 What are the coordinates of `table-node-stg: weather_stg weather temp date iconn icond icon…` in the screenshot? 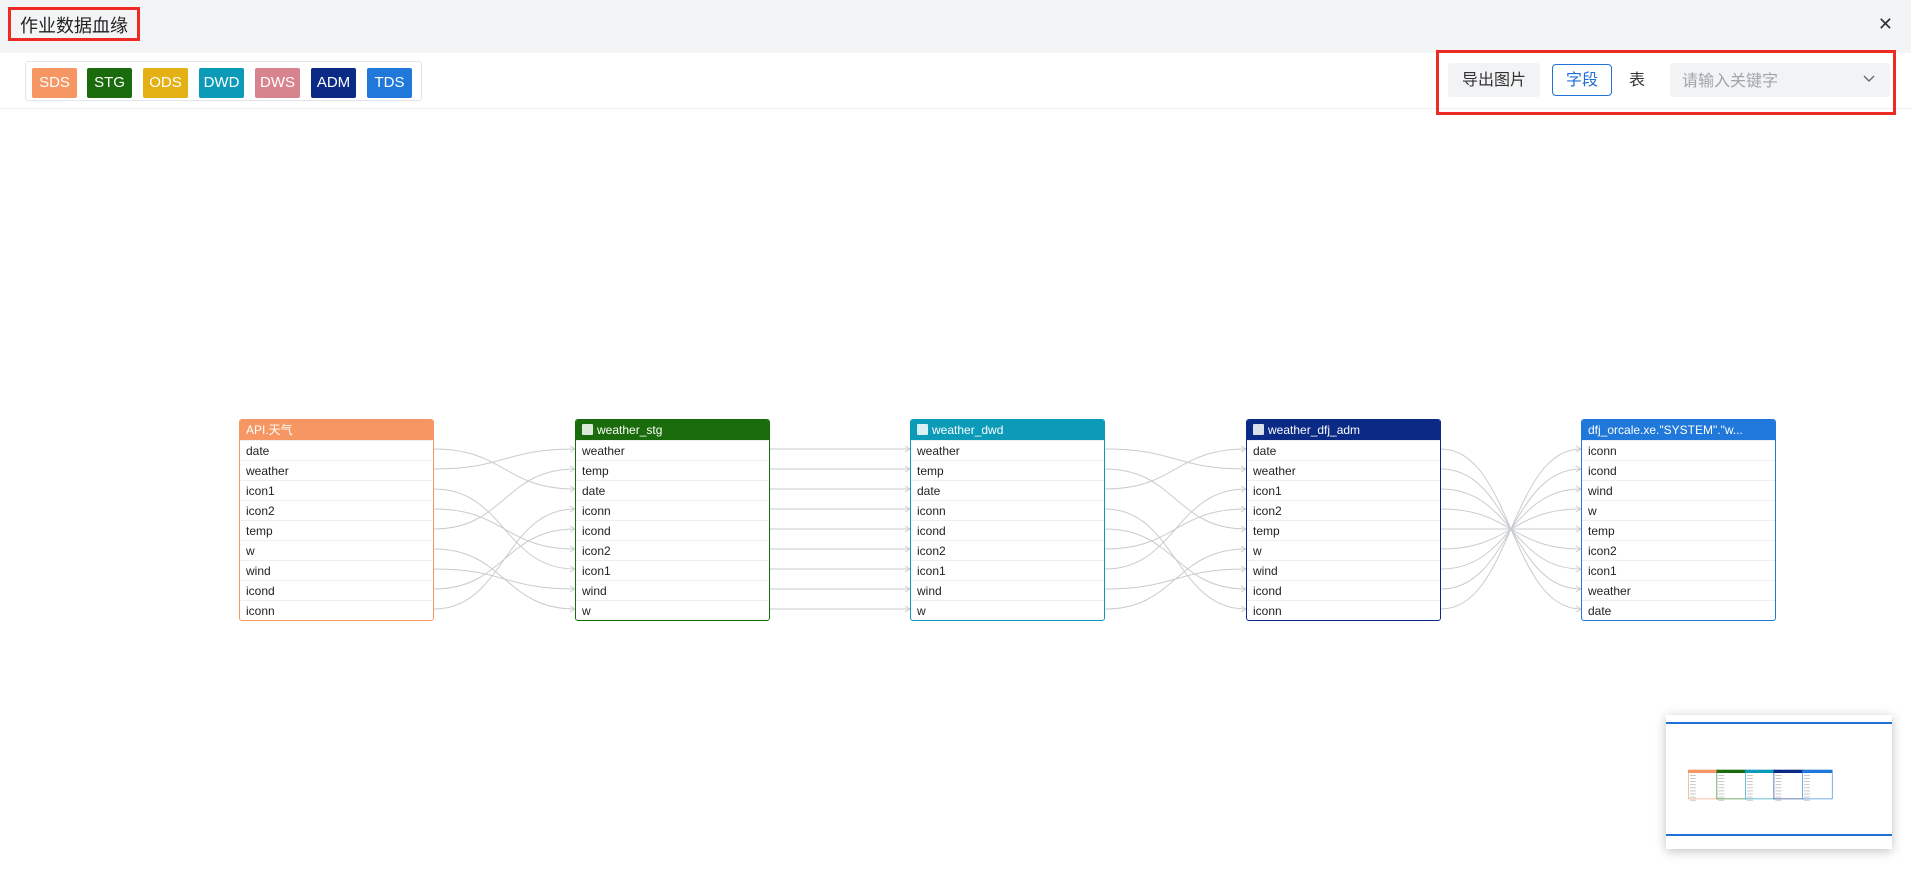 It's located at (672, 520).